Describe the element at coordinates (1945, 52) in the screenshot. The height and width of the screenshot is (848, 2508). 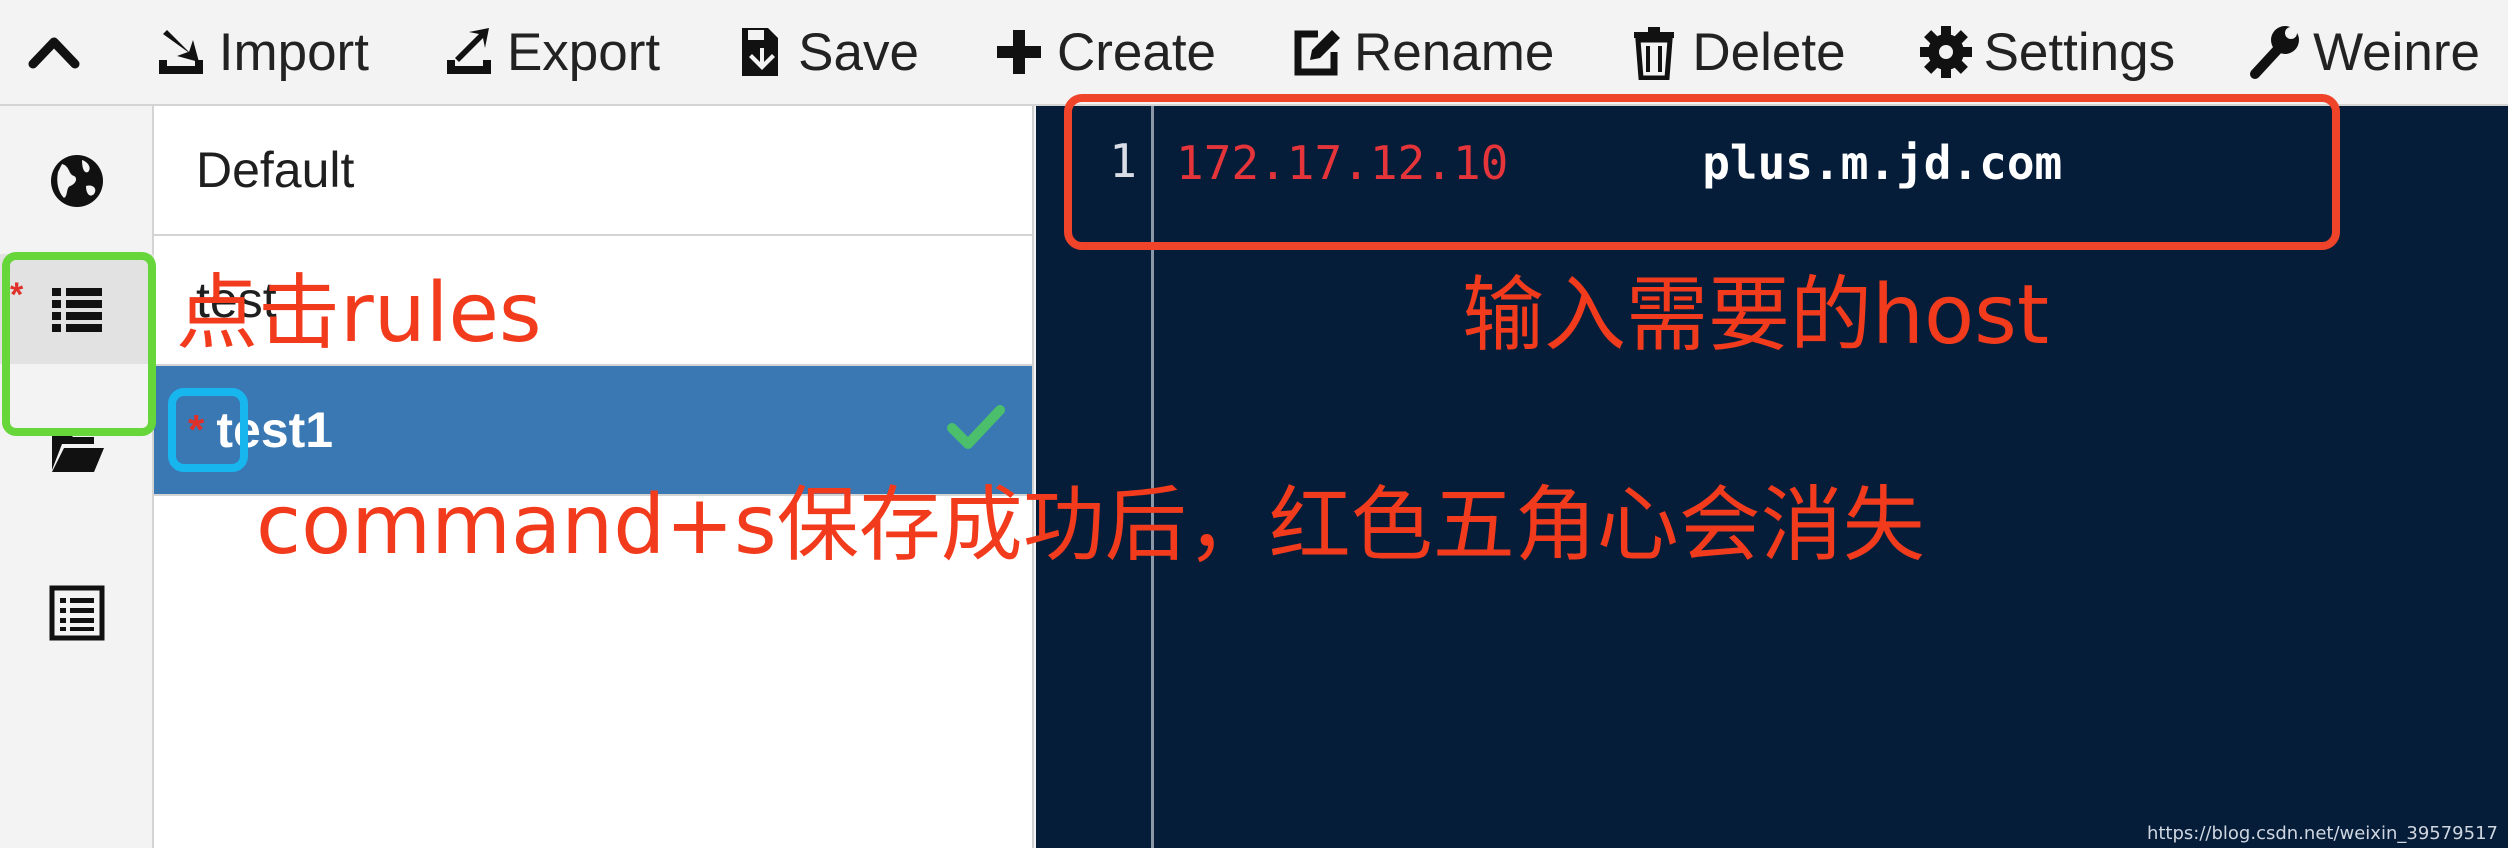
I see `gear-icon` at that location.